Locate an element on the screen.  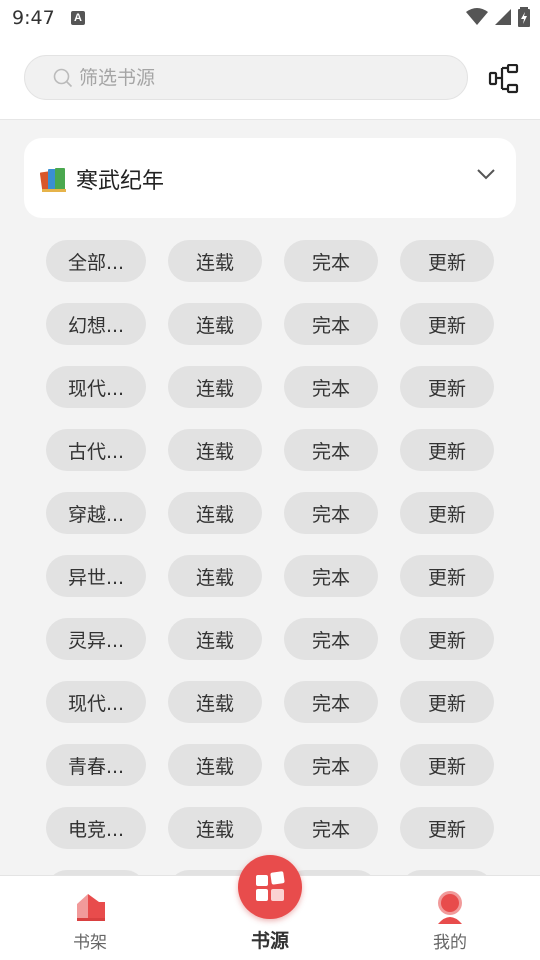
category-row: 幻想... 连载 完本 更新 is located at coordinates (270, 324).